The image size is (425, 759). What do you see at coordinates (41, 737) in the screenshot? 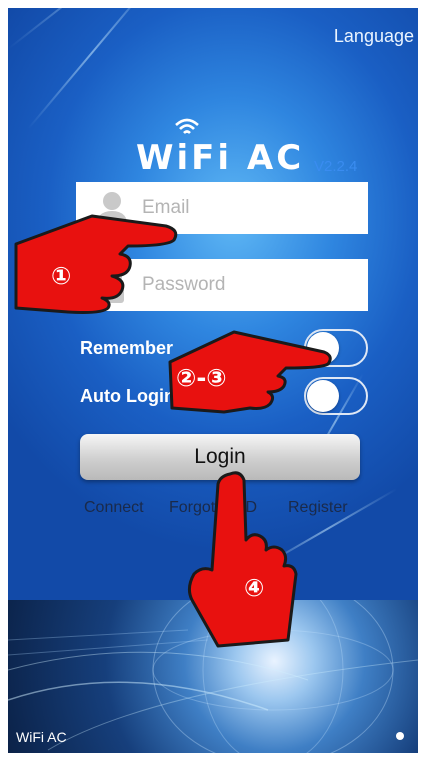
I see `banner-title: WiFi AC` at bounding box center [41, 737].